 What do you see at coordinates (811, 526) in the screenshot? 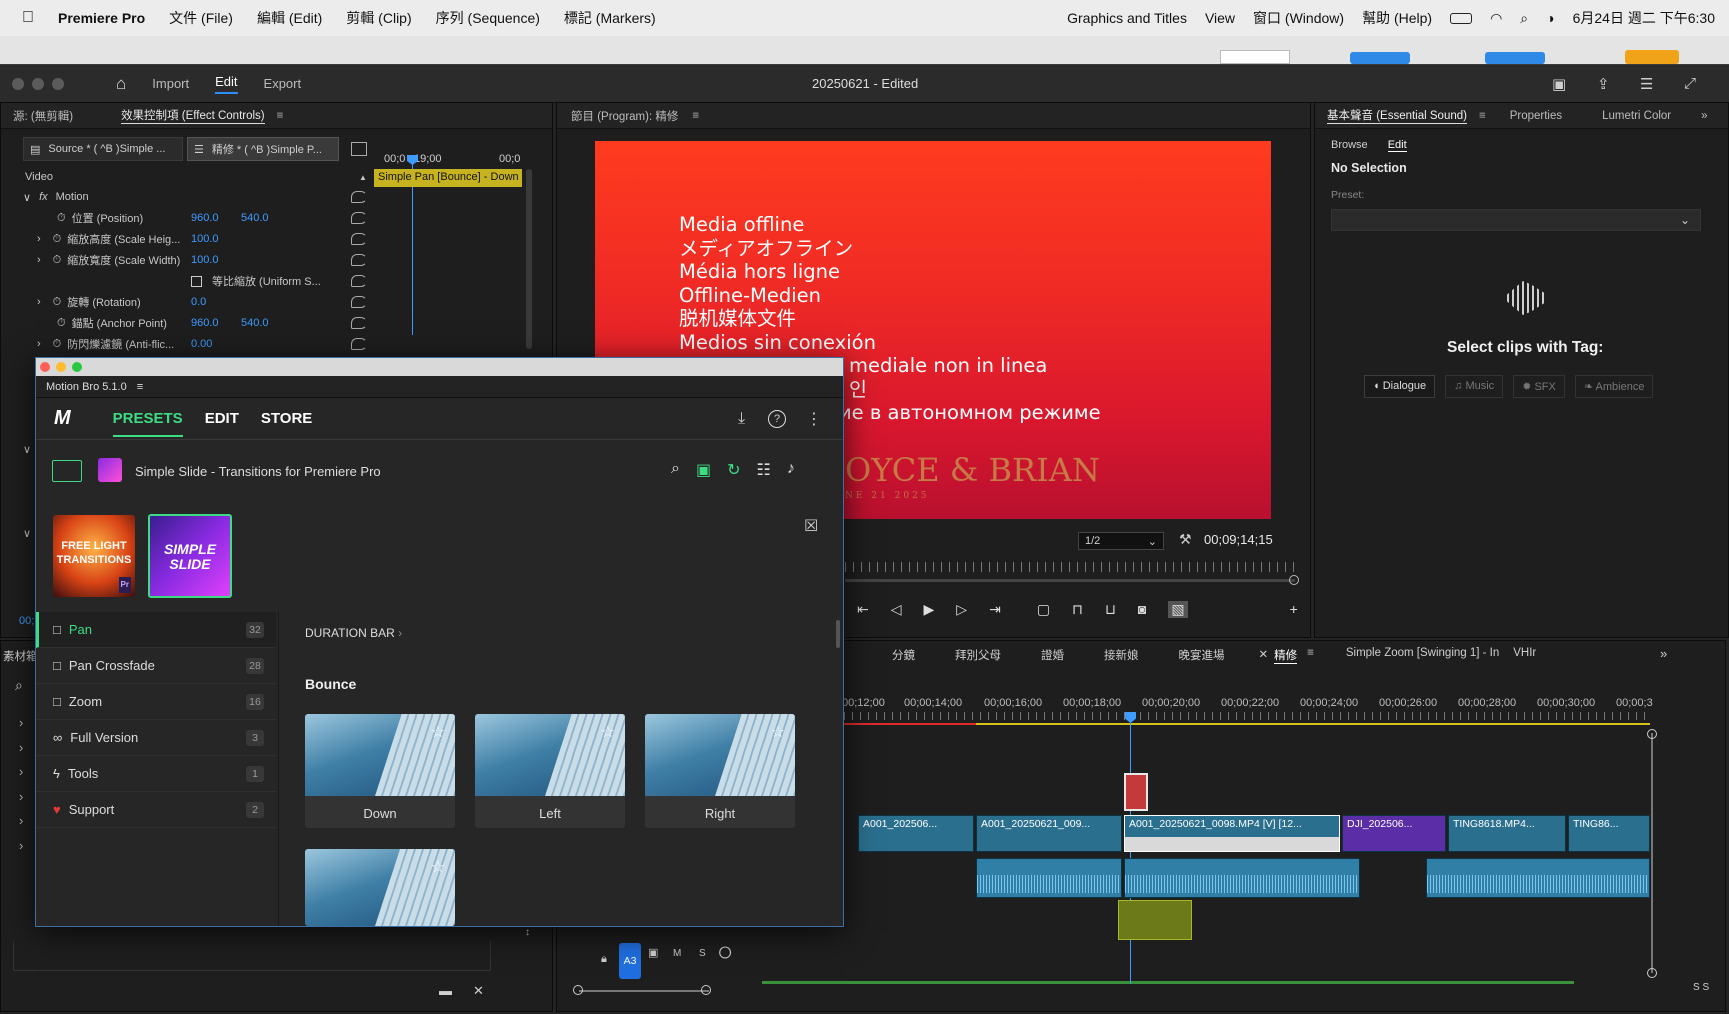
I see `trash-icon: ☒` at bounding box center [811, 526].